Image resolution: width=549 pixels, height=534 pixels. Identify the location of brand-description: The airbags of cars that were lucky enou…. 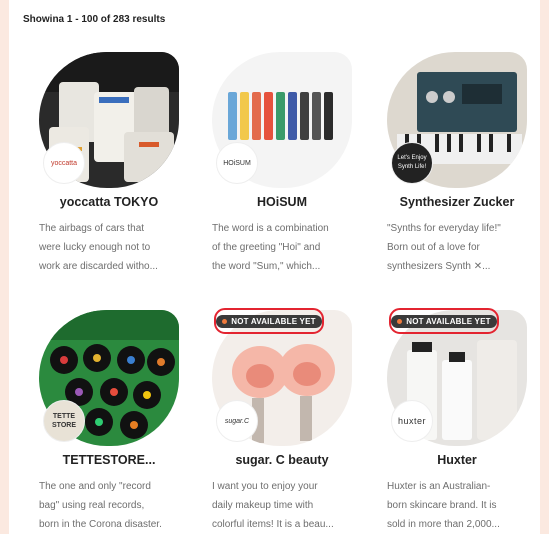
(98, 247).